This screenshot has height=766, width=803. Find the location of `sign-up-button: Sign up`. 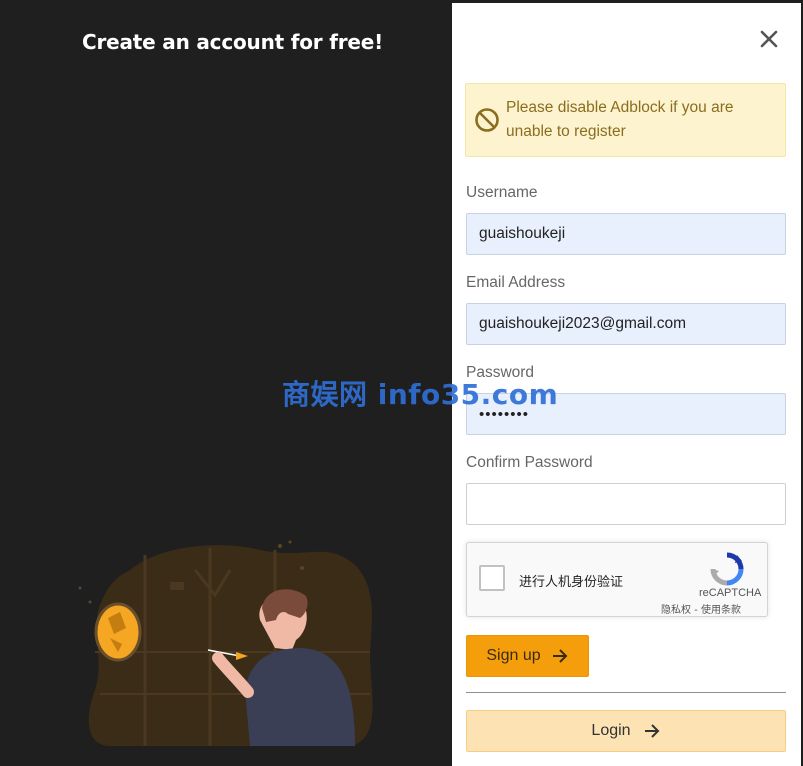

sign-up-button: Sign up is located at coordinates (527, 656).